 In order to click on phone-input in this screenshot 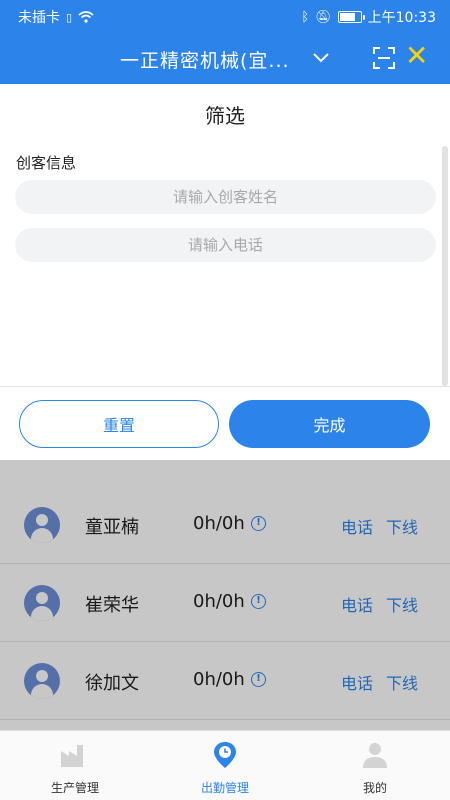, I will do `click(225, 245)`.